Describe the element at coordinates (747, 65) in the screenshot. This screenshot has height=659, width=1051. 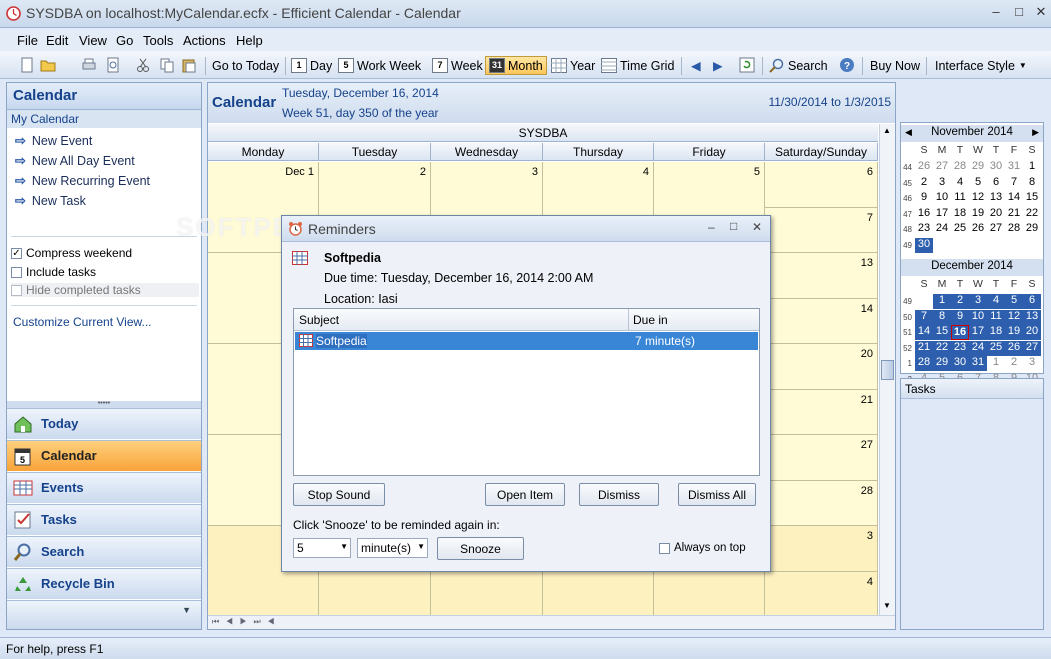
I see `refresh-icon` at that location.